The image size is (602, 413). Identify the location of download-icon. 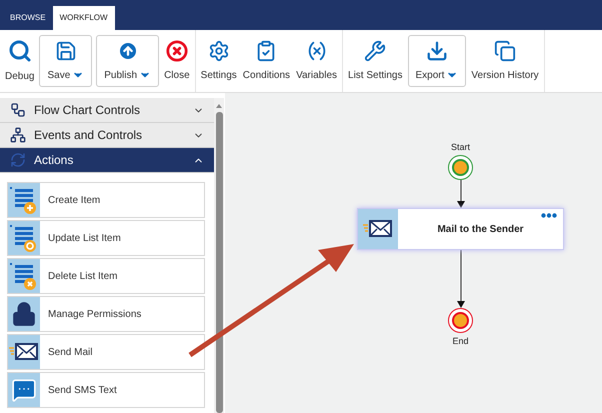
(437, 51).